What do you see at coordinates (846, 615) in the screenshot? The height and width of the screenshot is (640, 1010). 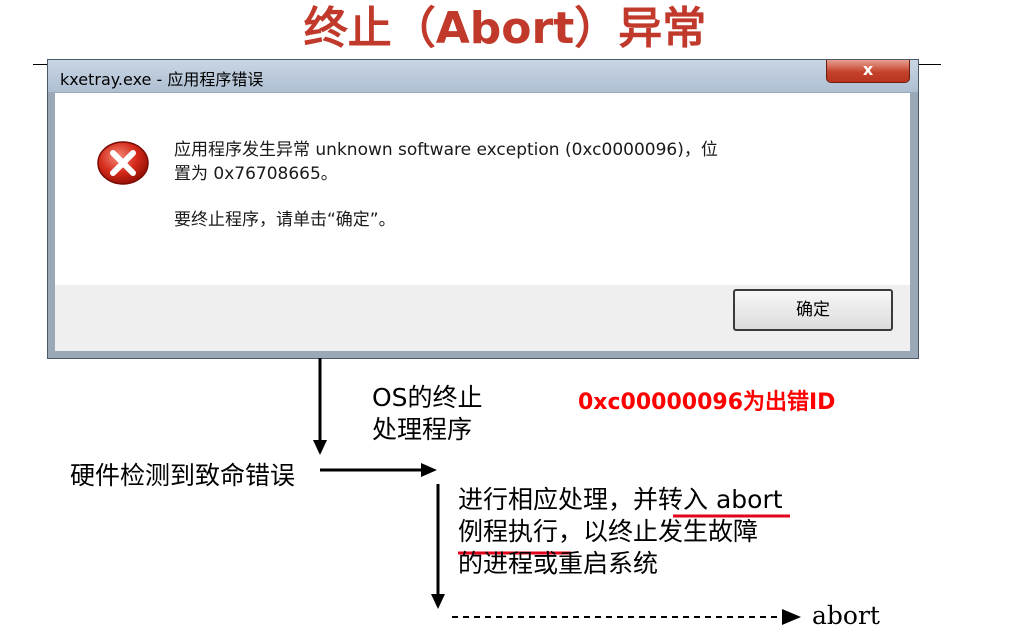 I see `abort-end-label: abort` at bounding box center [846, 615].